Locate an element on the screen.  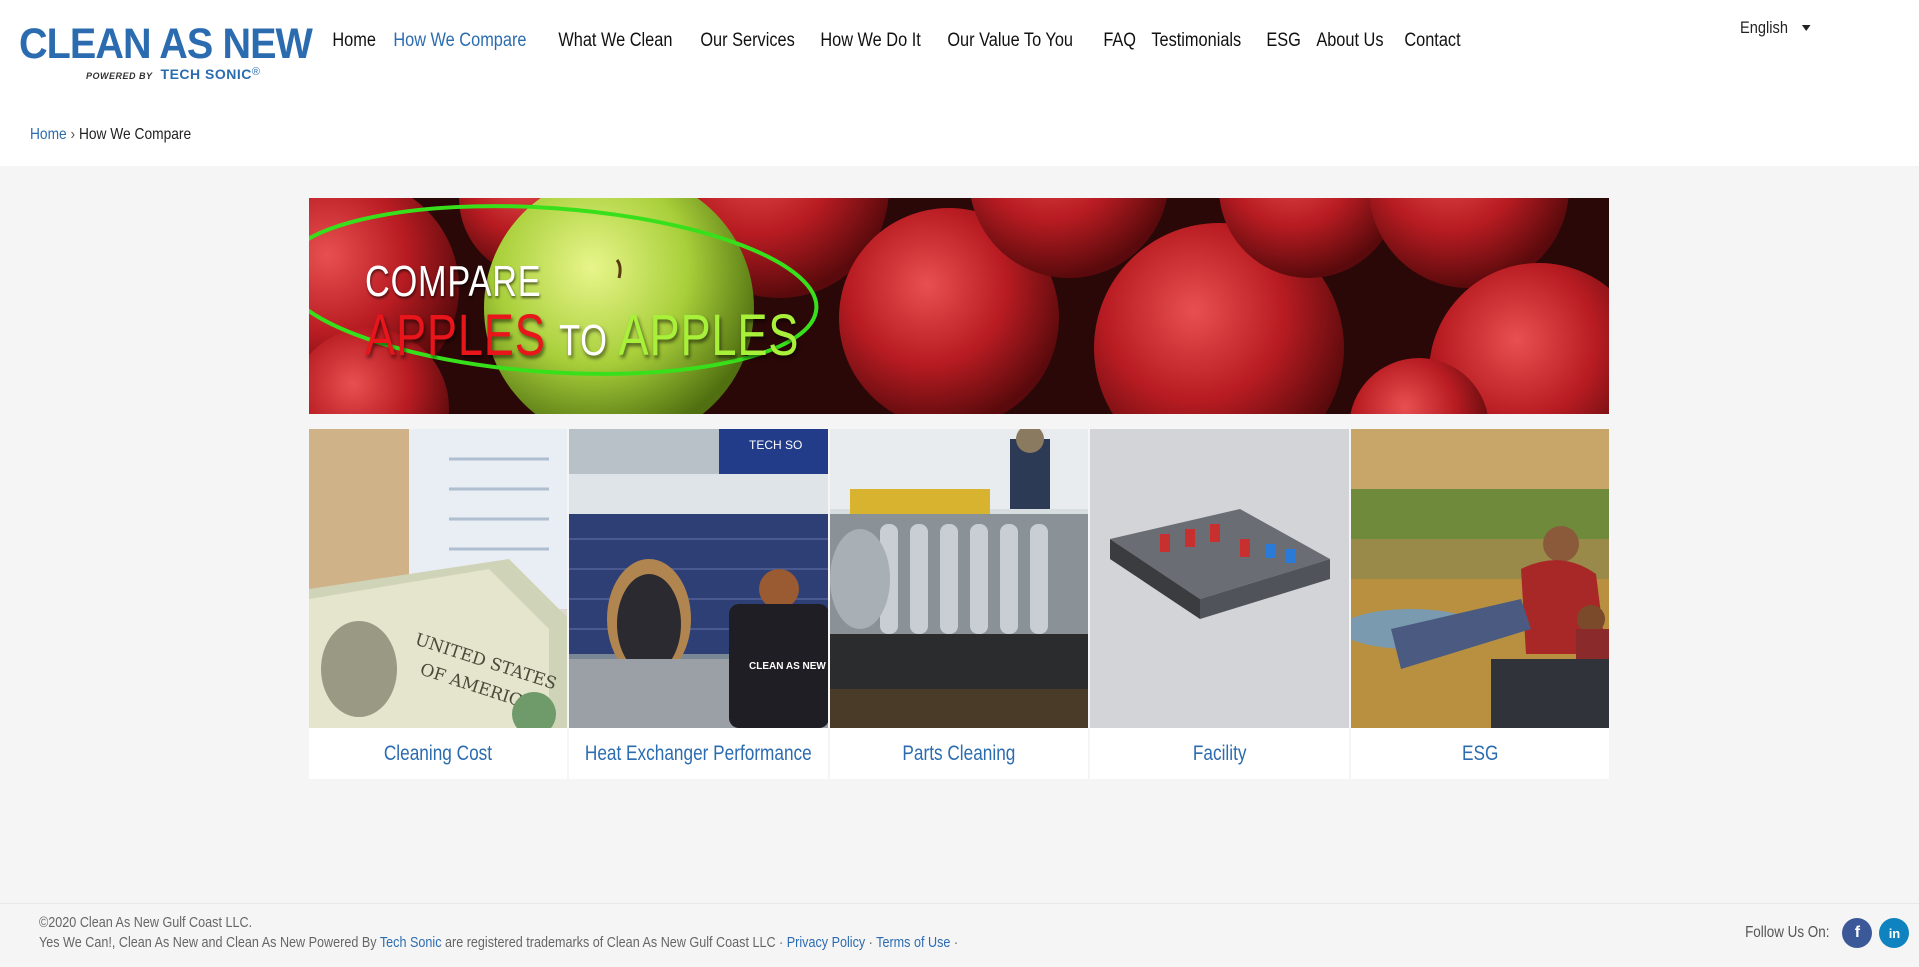
nav-faq: FAQ is located at coordinates (1119, 41).